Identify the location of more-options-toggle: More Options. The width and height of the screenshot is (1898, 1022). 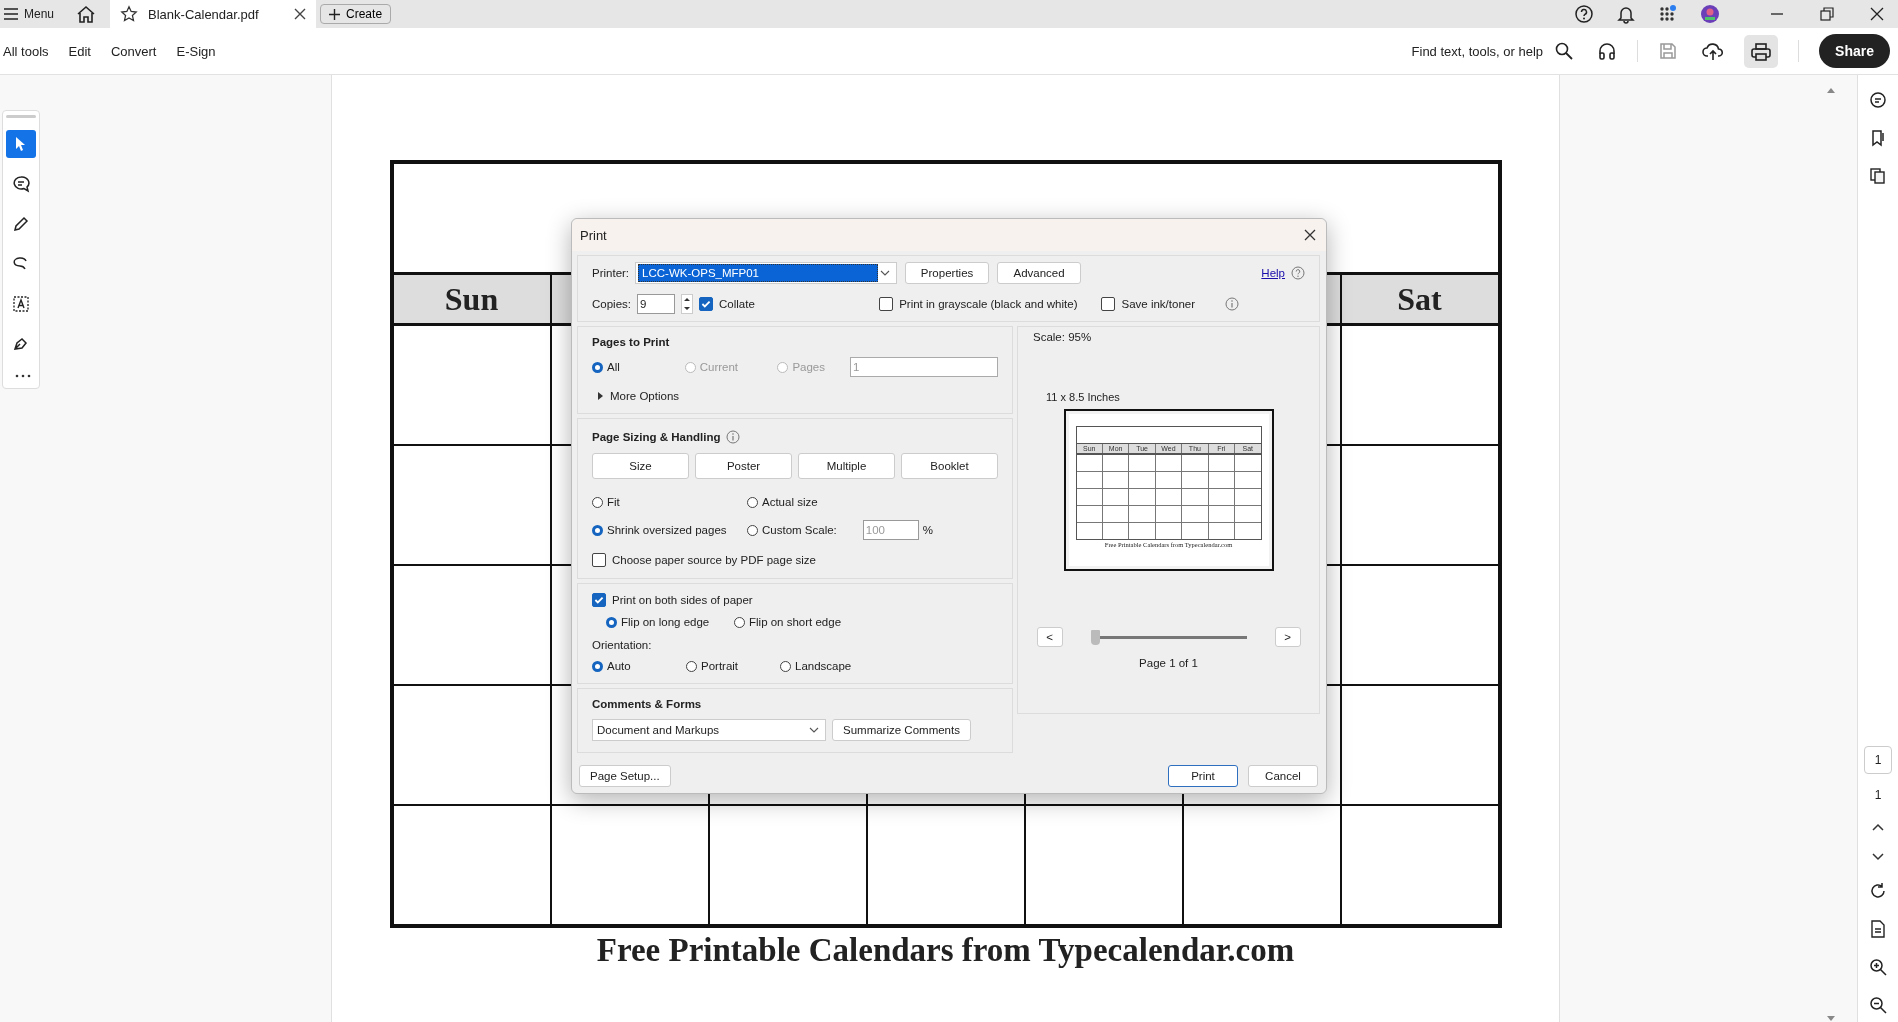
(645, 396).